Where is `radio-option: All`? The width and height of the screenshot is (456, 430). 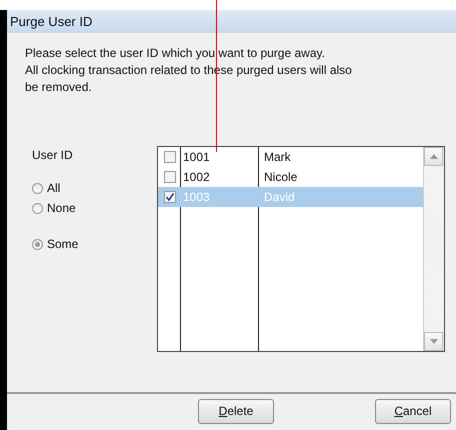
radio-option: All is located at coordinates (94, 188).